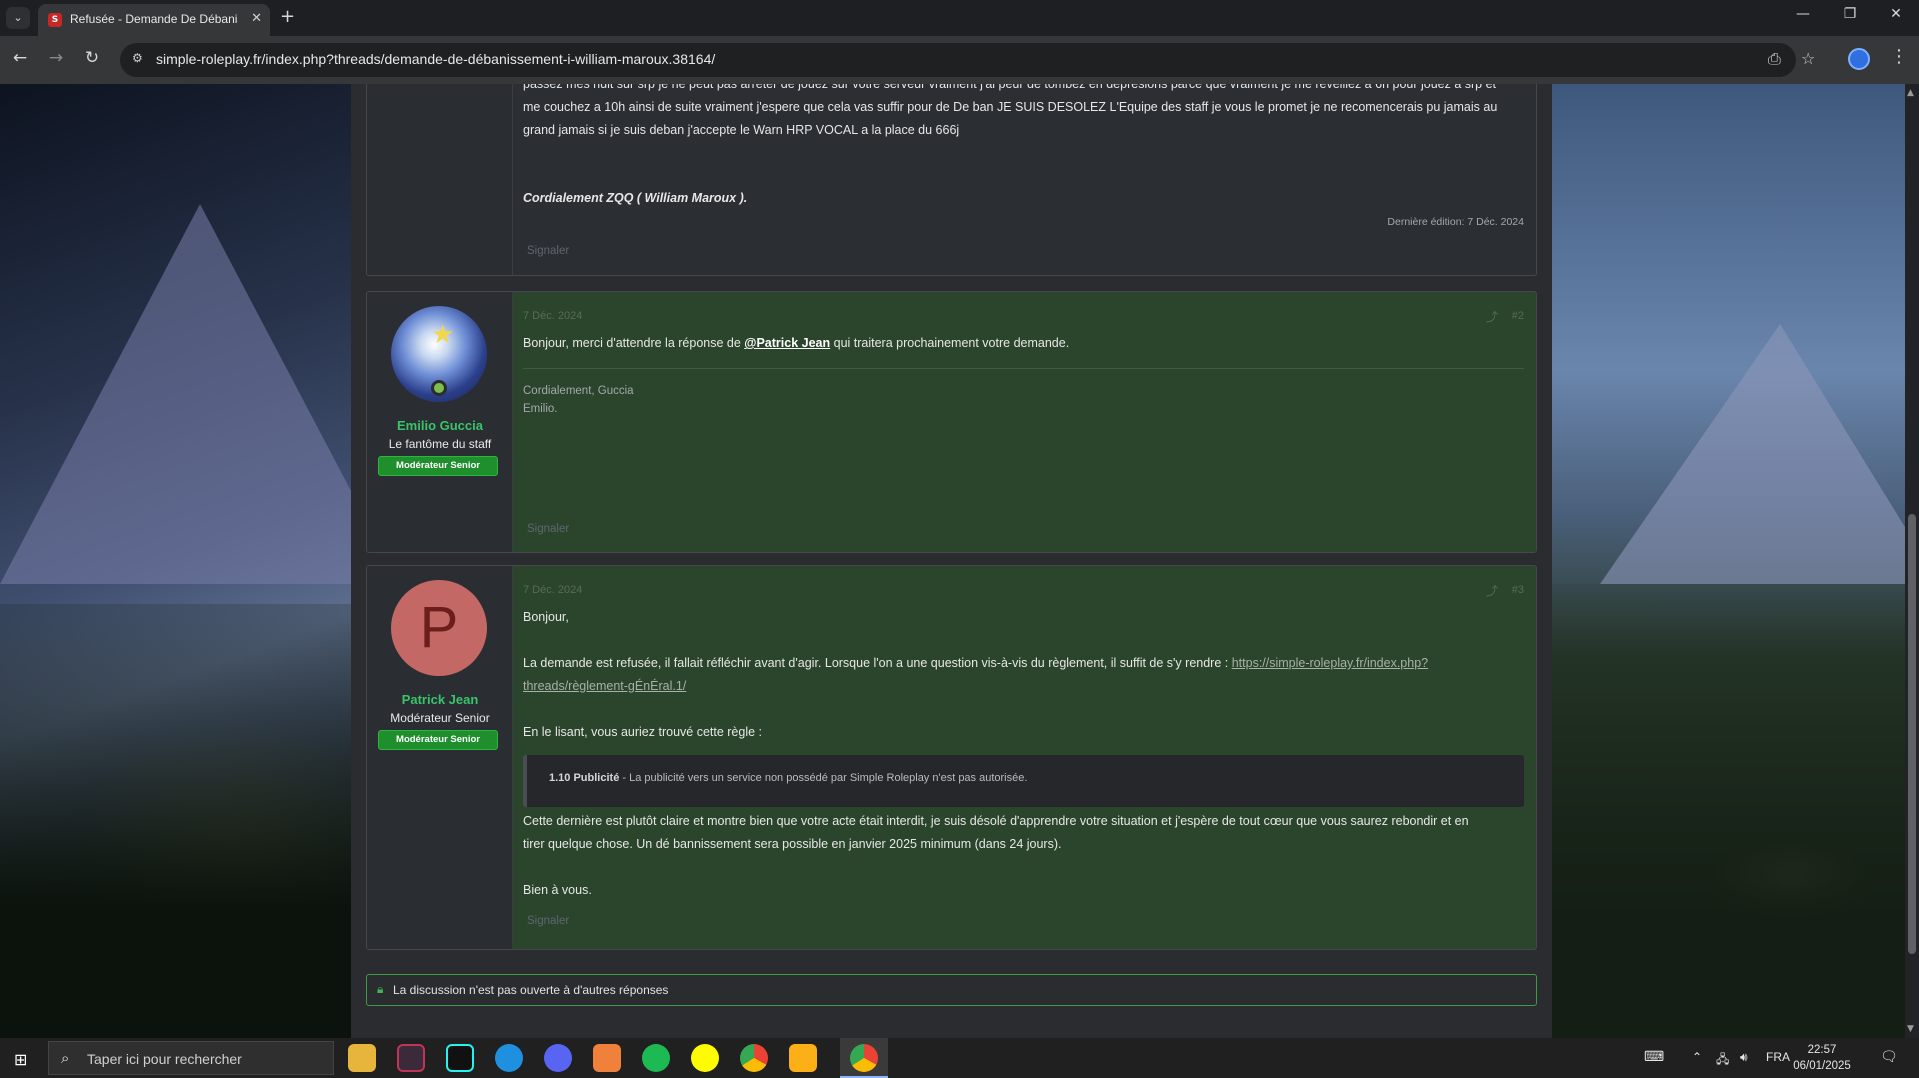 Image resolution: width=1919 pixels, height=1078 pixels. I want to click on volume-icon: 🔊︎, so click(1744, 1057).